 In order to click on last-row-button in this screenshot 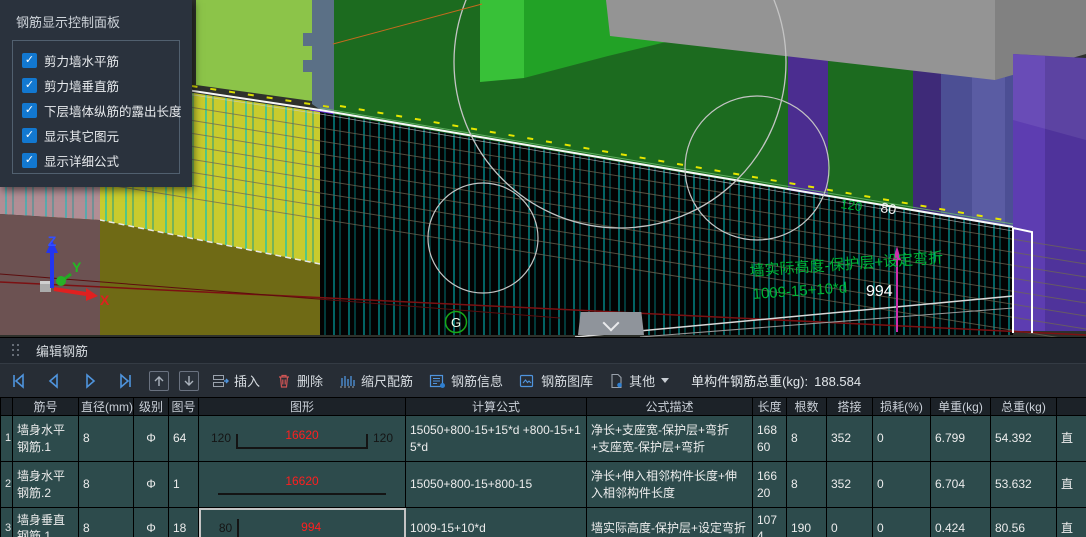, I will do `click(126, 381)`.